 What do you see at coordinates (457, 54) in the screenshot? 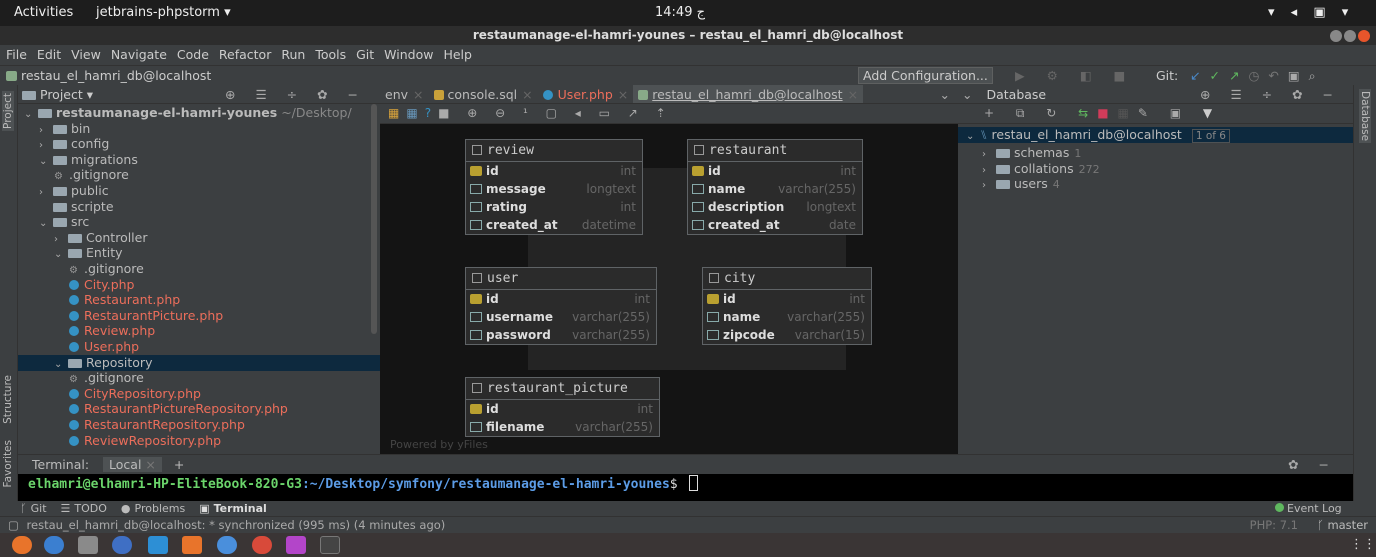
I see `menu-help: Help` at bounding box center [457, 54].